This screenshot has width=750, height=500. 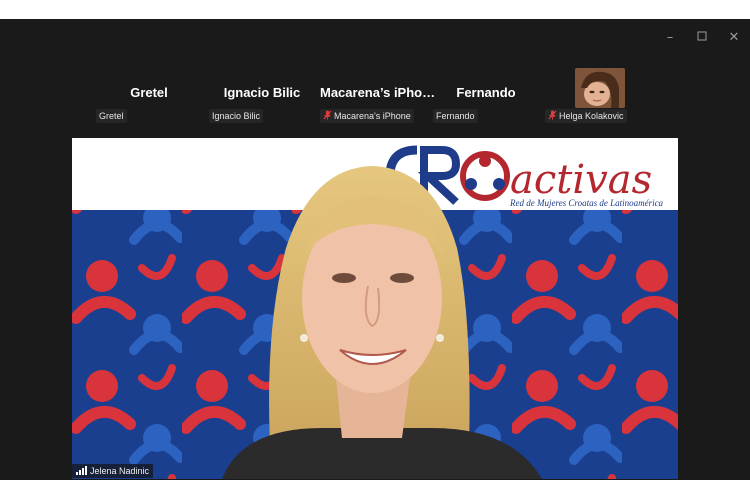 What do you see at coordinates (600, 88) in the screenshot?
I see `participant-avatar` at bounding box center [600, 88].